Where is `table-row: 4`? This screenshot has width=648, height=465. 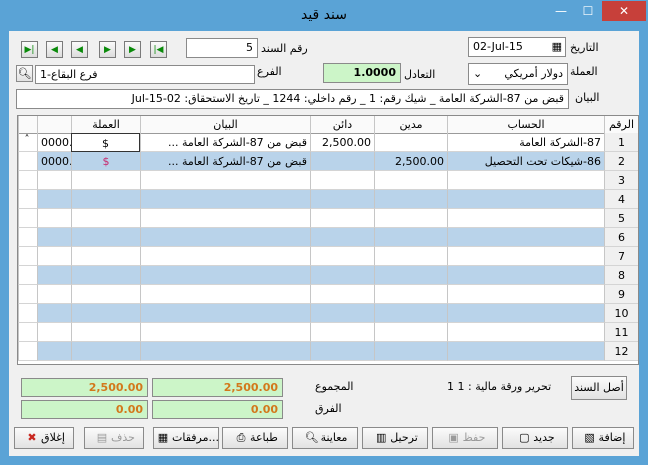
table-row: 4 is located at coordinates (328, 199).